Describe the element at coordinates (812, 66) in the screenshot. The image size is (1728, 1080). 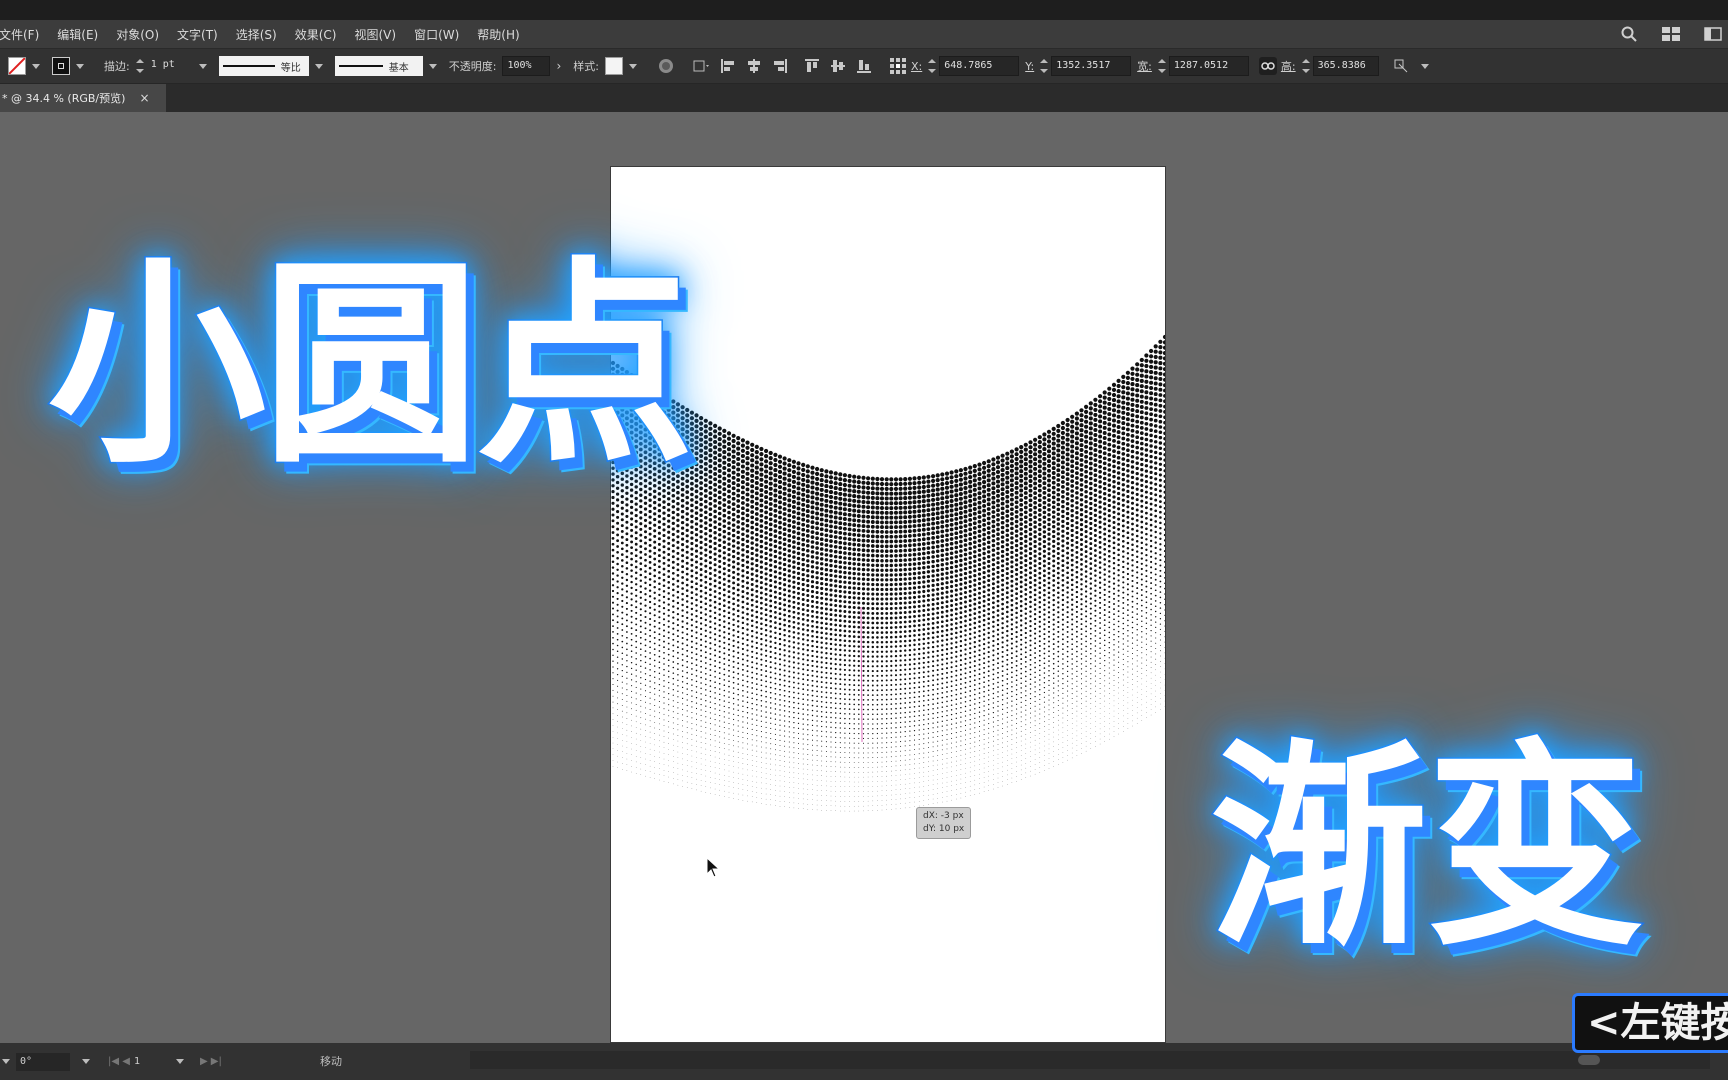
I see `align-top-icon` at that location.